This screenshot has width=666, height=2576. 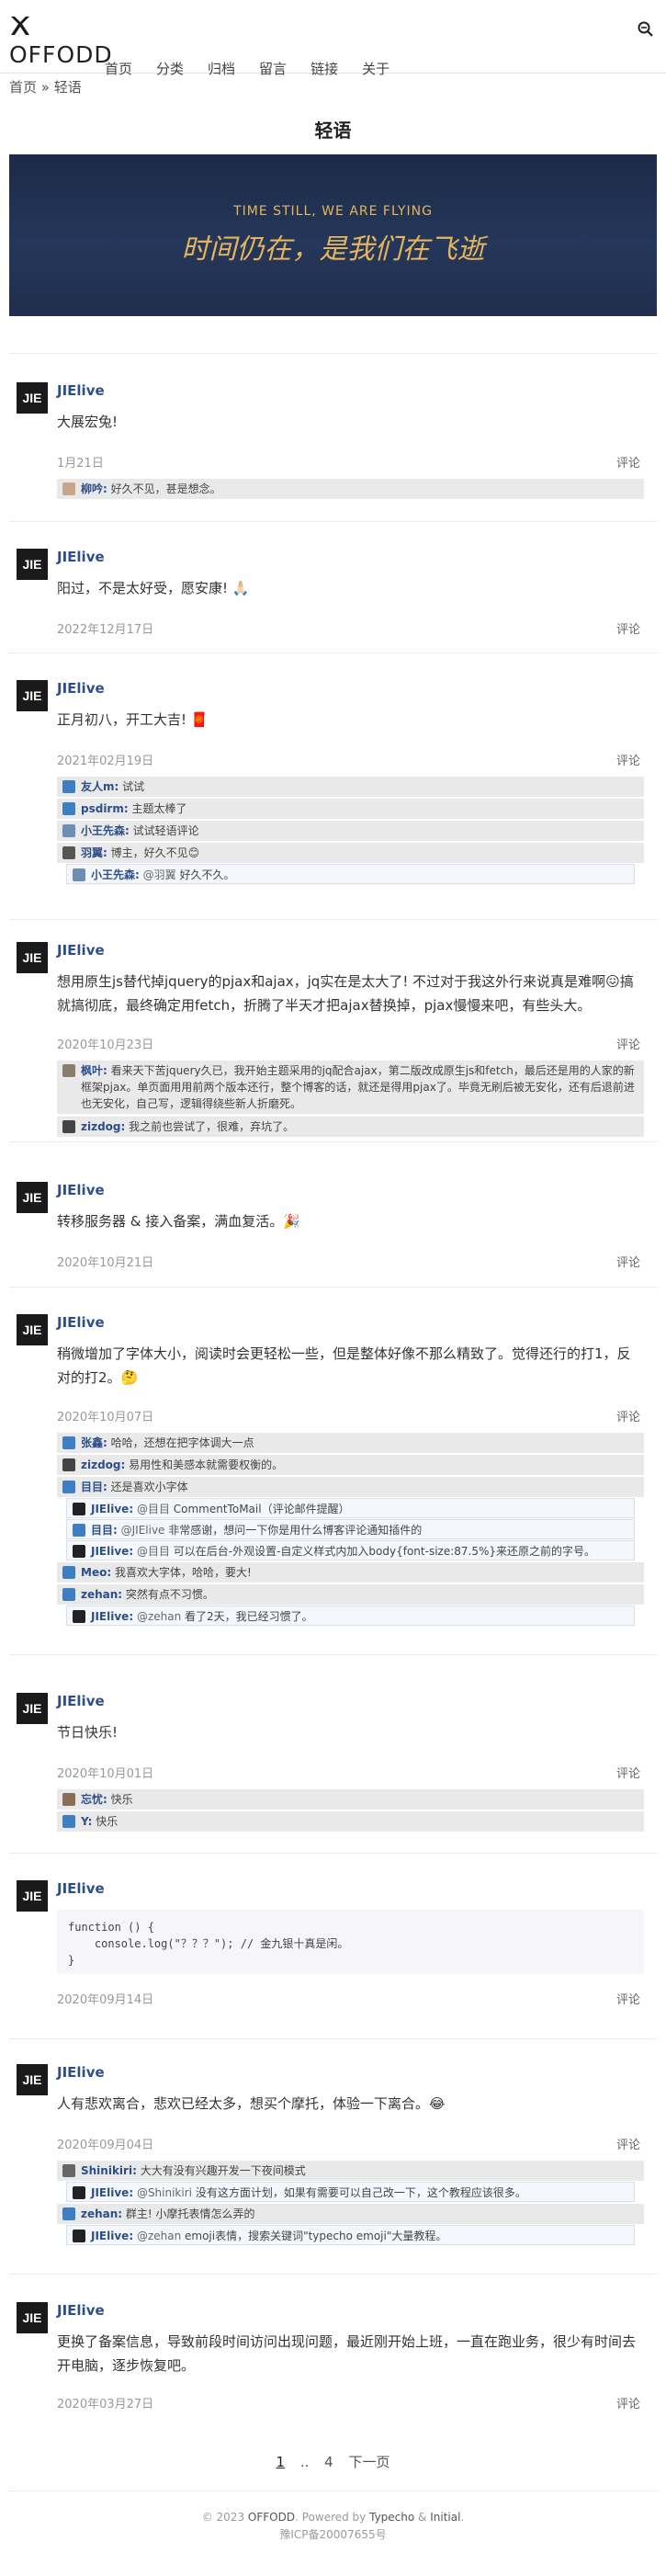 I want to click on comment-author: 友人m:, so click(x=100, y=786).